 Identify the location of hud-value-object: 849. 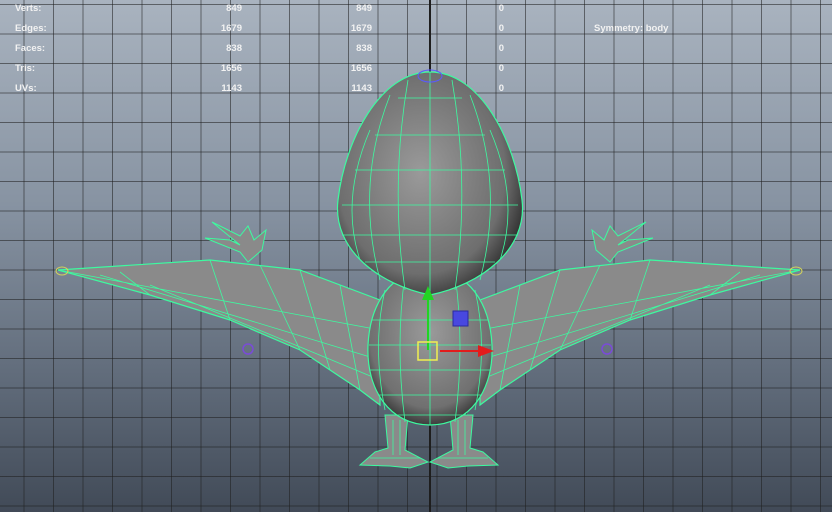
(234, 8).